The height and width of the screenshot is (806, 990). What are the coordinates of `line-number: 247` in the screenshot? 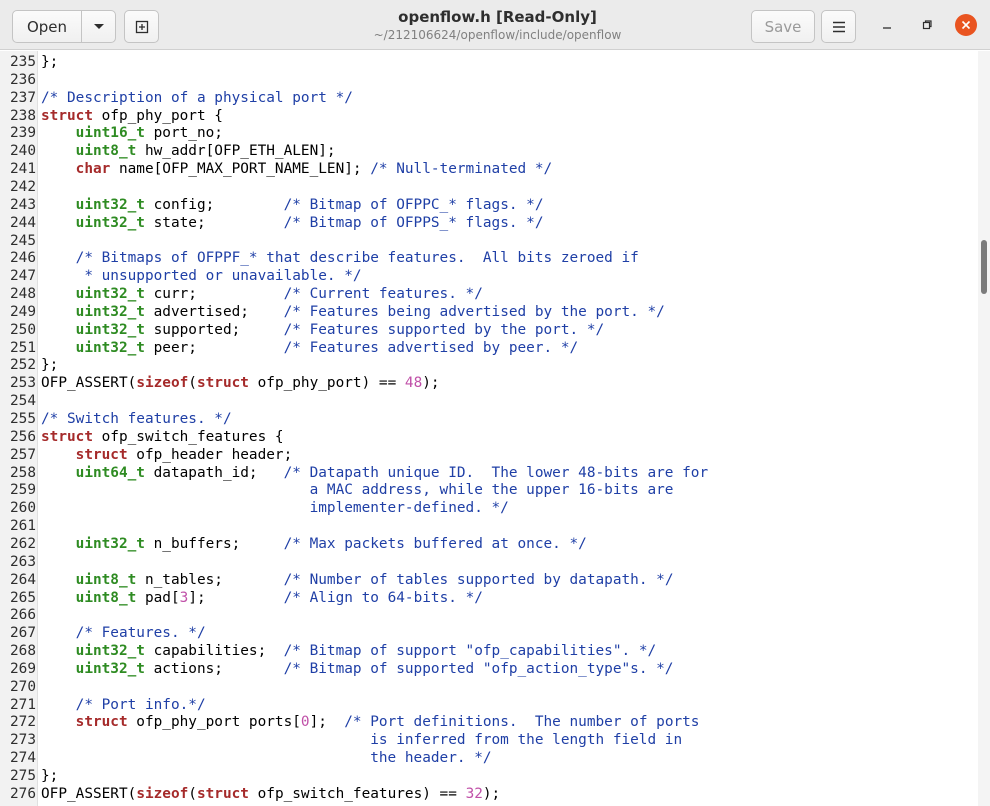 It's located at (23, 276).